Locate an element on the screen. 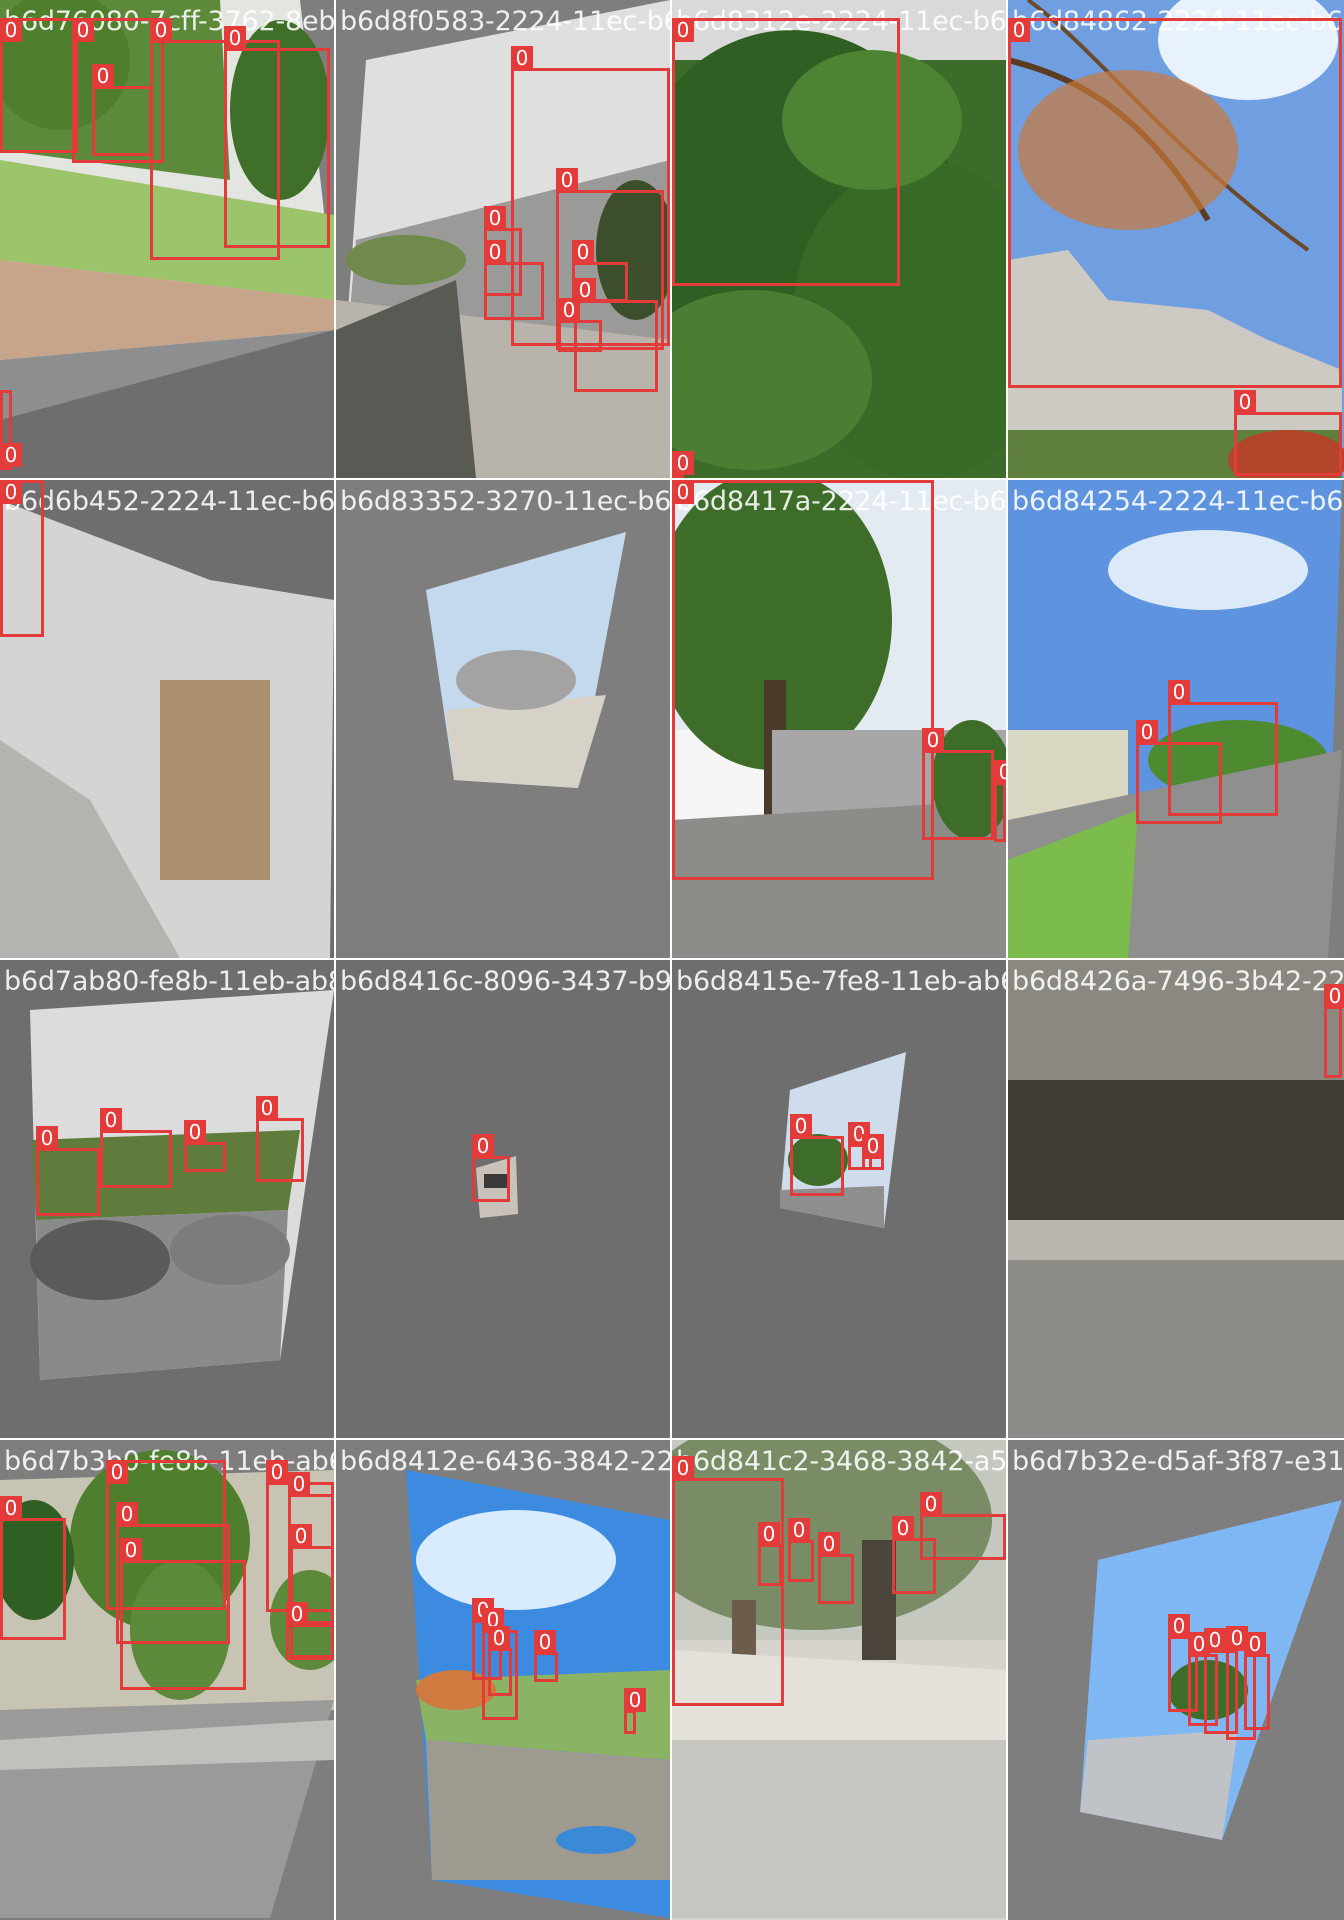  tile-filename: b6d8415e-7fe8-11eb-ab6d-2224-1.jpe is located at coordinates (841, 981).